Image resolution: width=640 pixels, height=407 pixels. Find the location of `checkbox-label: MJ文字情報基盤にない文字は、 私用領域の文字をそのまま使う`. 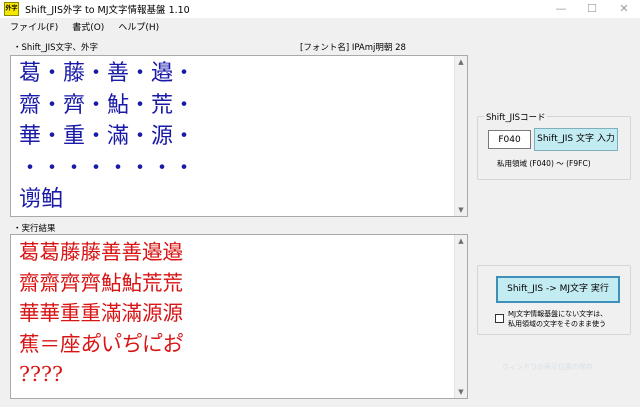

checkbox-label: MJ文字情報基盤にない文字は、 私用領域の文字をそのまま使う is located at coordinates (558, 319).